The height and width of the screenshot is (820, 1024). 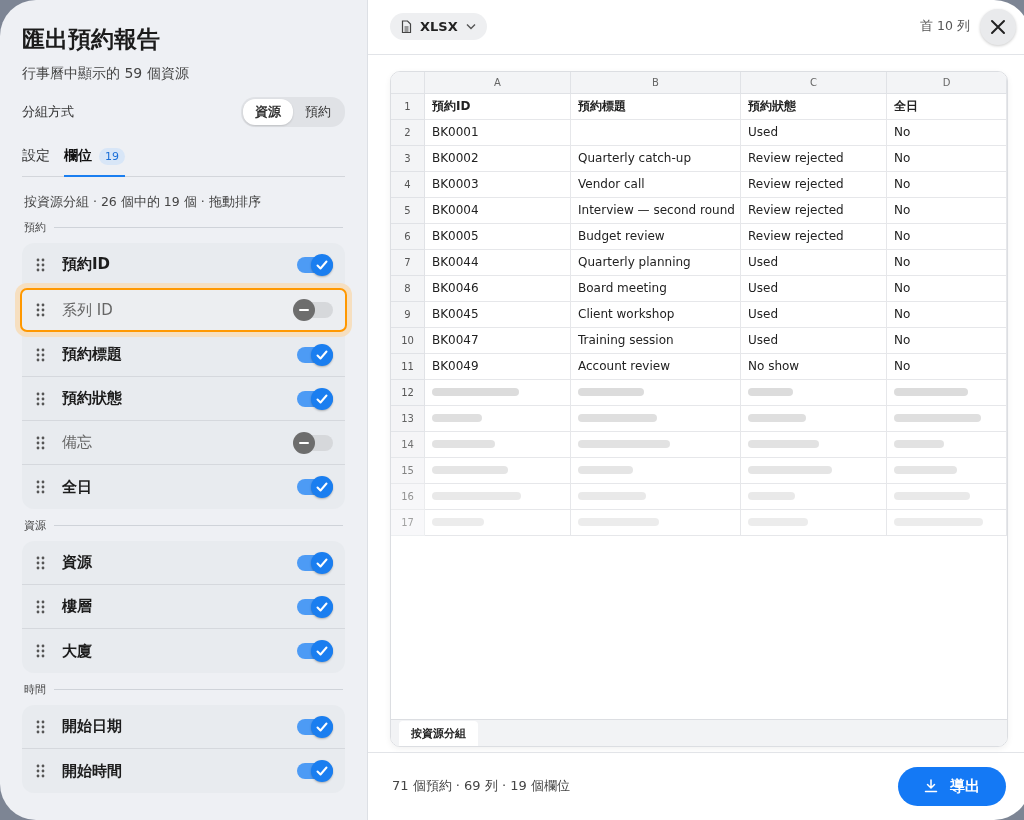 I want to click on table-cell: 預約標題, so click(x=656, y=106).